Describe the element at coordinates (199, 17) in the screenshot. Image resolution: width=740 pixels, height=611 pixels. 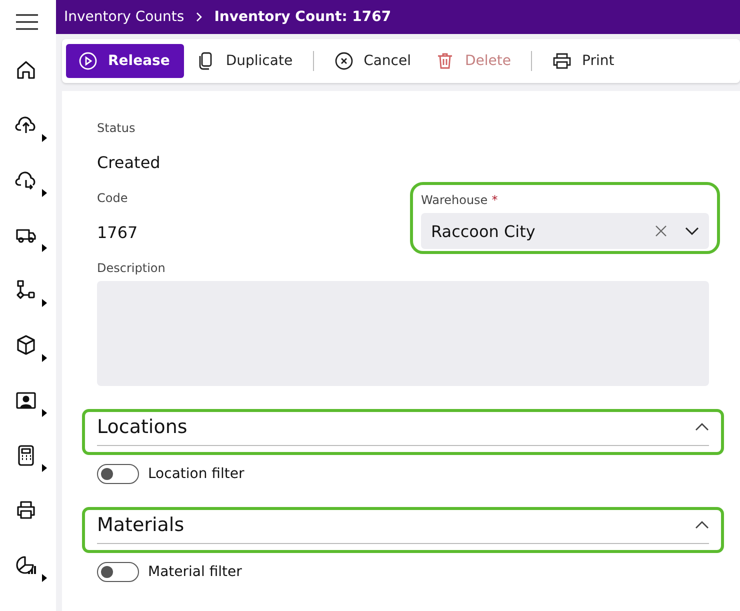
I see `chevron-right-icon` at that location.